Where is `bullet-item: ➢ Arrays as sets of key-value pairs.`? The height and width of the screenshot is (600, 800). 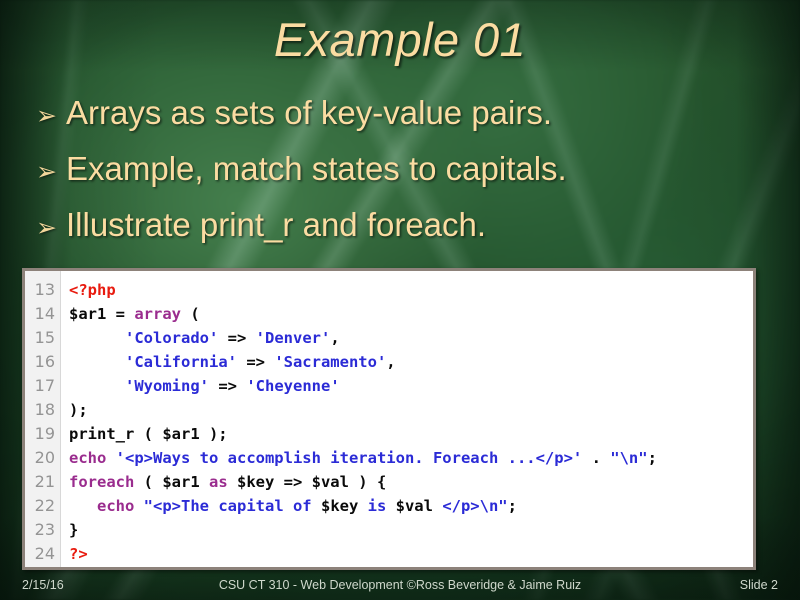 bullet-item: ➢ Arrays as sets of key-value pairs. is located at coordinates (401, 117).